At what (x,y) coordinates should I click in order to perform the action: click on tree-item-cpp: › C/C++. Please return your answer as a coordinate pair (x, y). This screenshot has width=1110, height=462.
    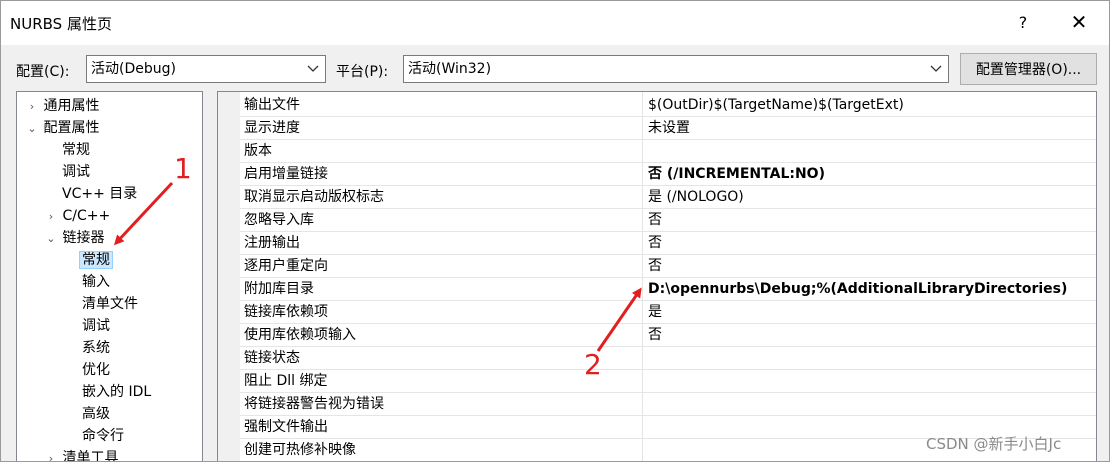
    Looking at the image, I should click on (77, 216).